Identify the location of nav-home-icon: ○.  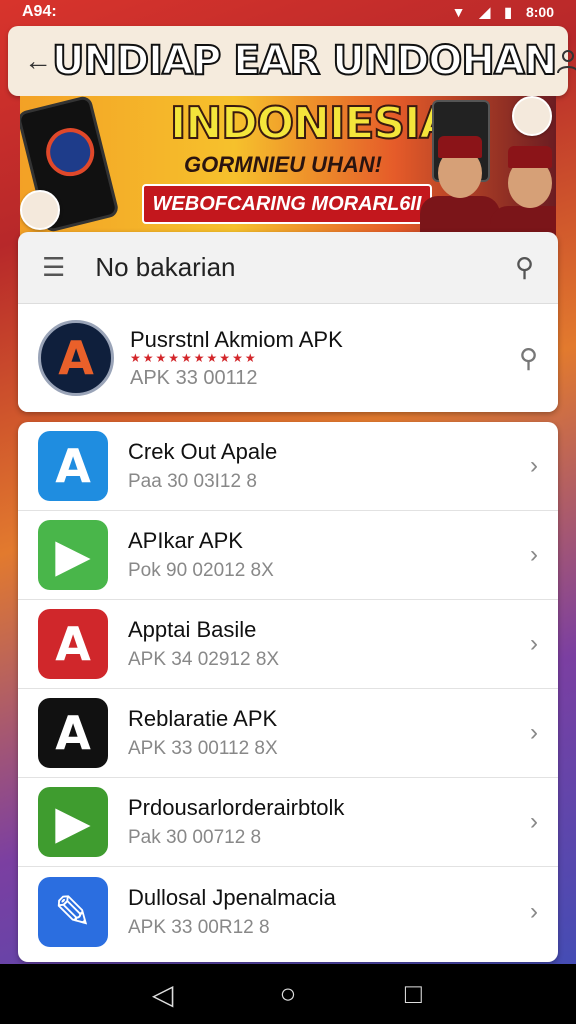
(288, 994).